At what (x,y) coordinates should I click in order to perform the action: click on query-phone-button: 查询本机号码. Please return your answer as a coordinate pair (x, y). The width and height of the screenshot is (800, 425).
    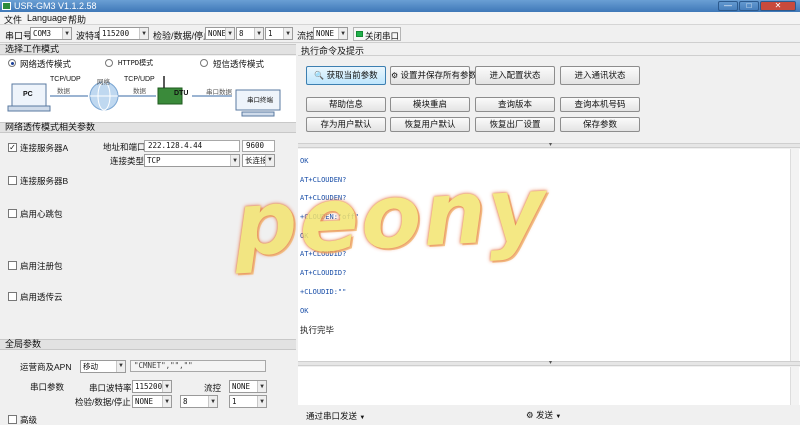
    Looking at the image, I should click on (600, 104).